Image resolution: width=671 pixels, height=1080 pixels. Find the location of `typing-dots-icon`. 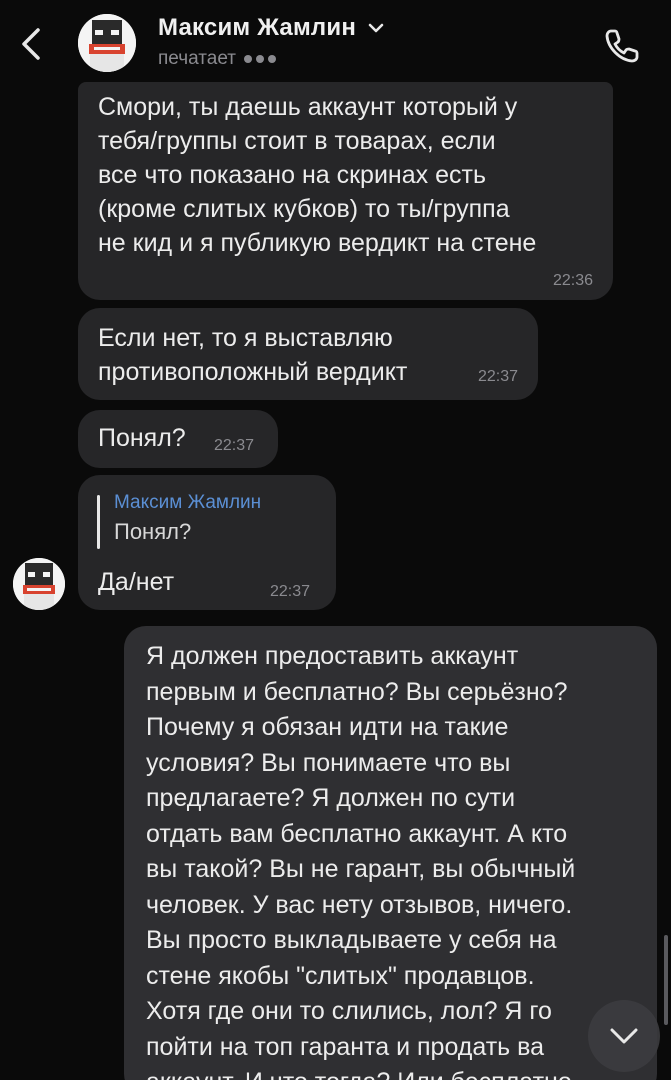

typing-dots-icon is located at coordinates (259, 59).